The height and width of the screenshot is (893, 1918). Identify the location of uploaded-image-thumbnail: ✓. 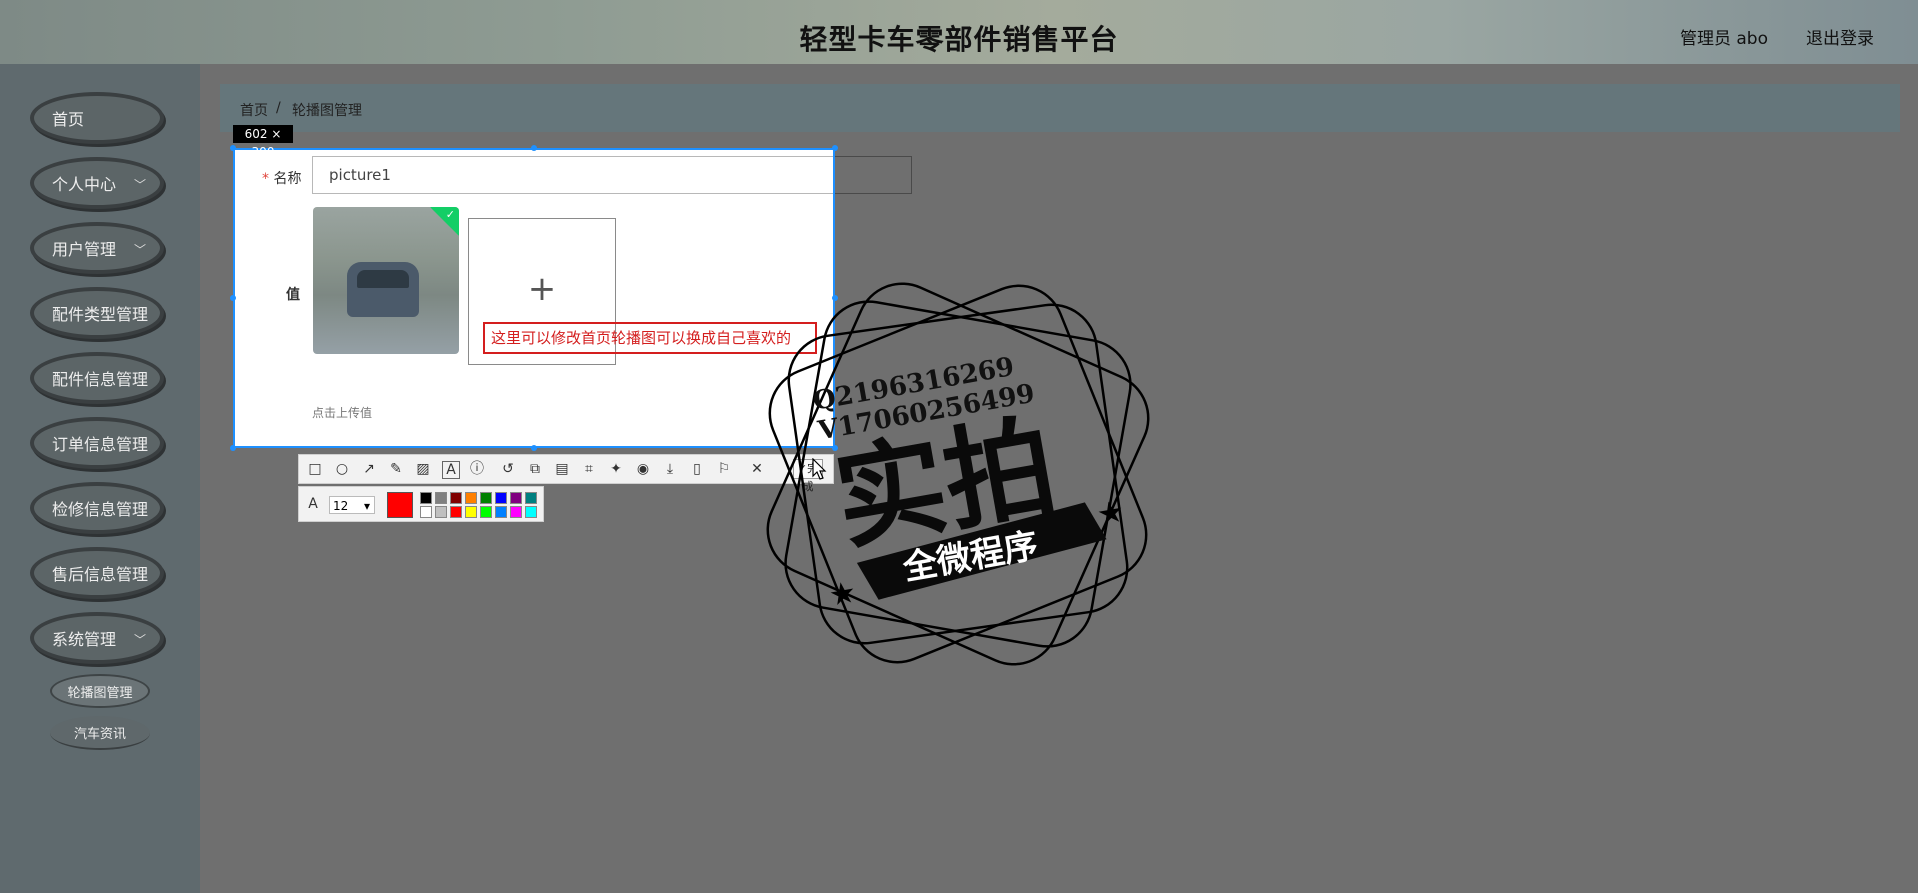
(386, 280).